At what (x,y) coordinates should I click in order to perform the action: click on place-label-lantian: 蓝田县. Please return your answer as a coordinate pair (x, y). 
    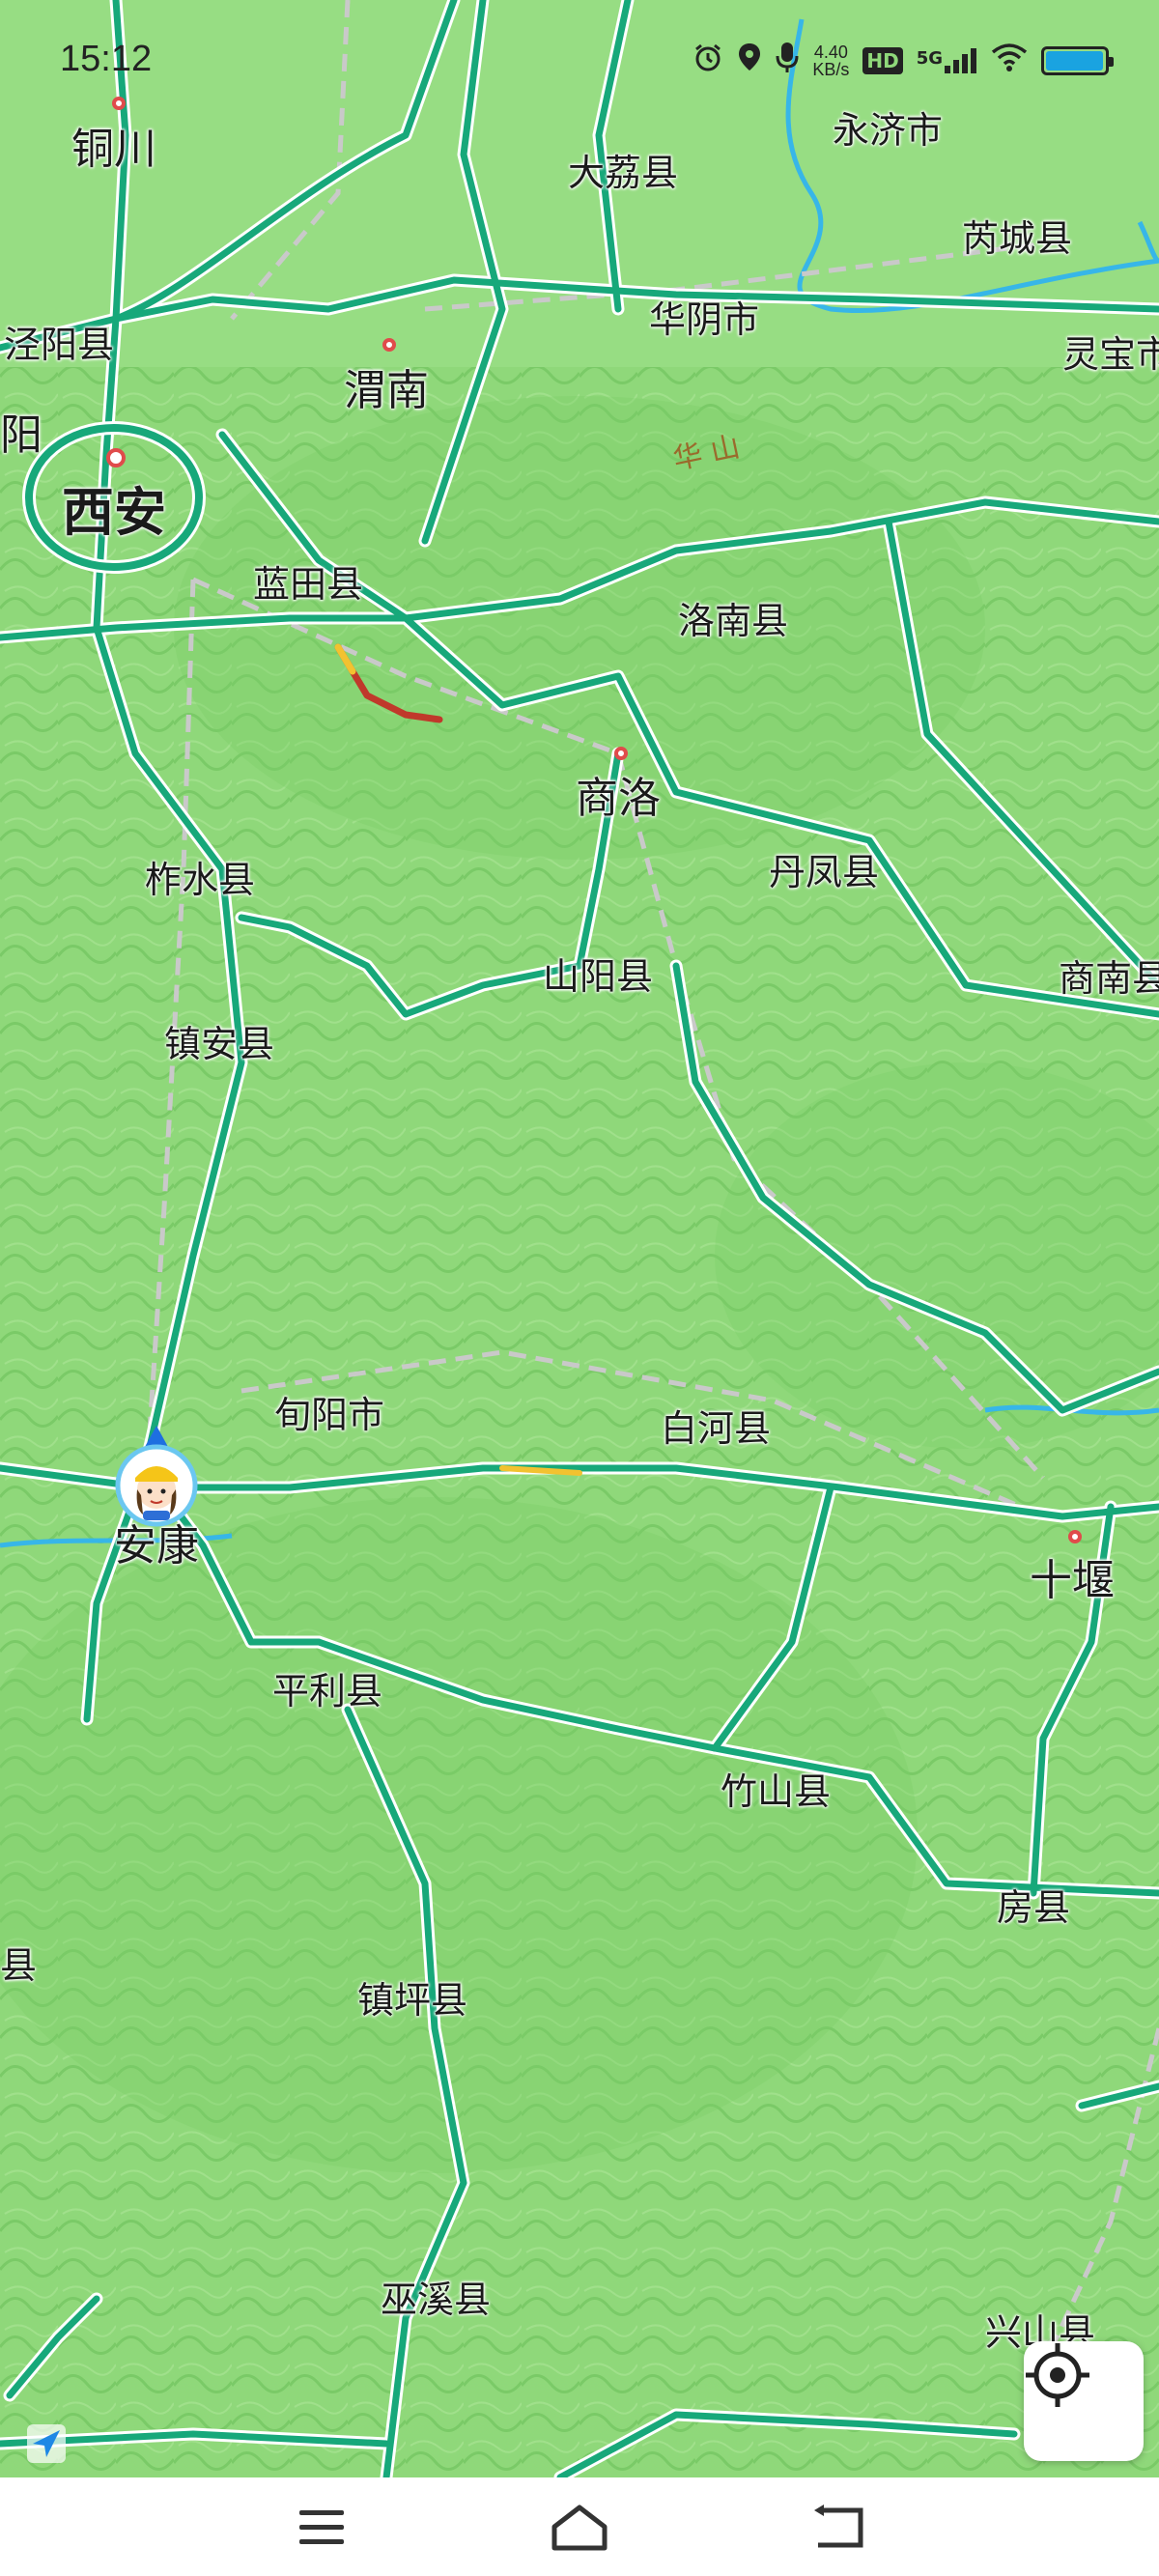
    Looking at the image, I should click on (308, 581).